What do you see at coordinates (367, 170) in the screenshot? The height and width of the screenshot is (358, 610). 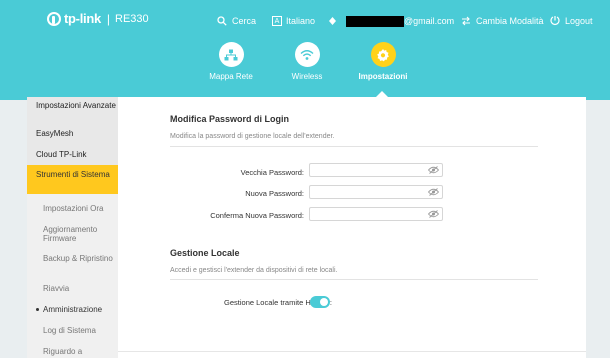 I see `old-password-input` at bounding box center [367, 170].